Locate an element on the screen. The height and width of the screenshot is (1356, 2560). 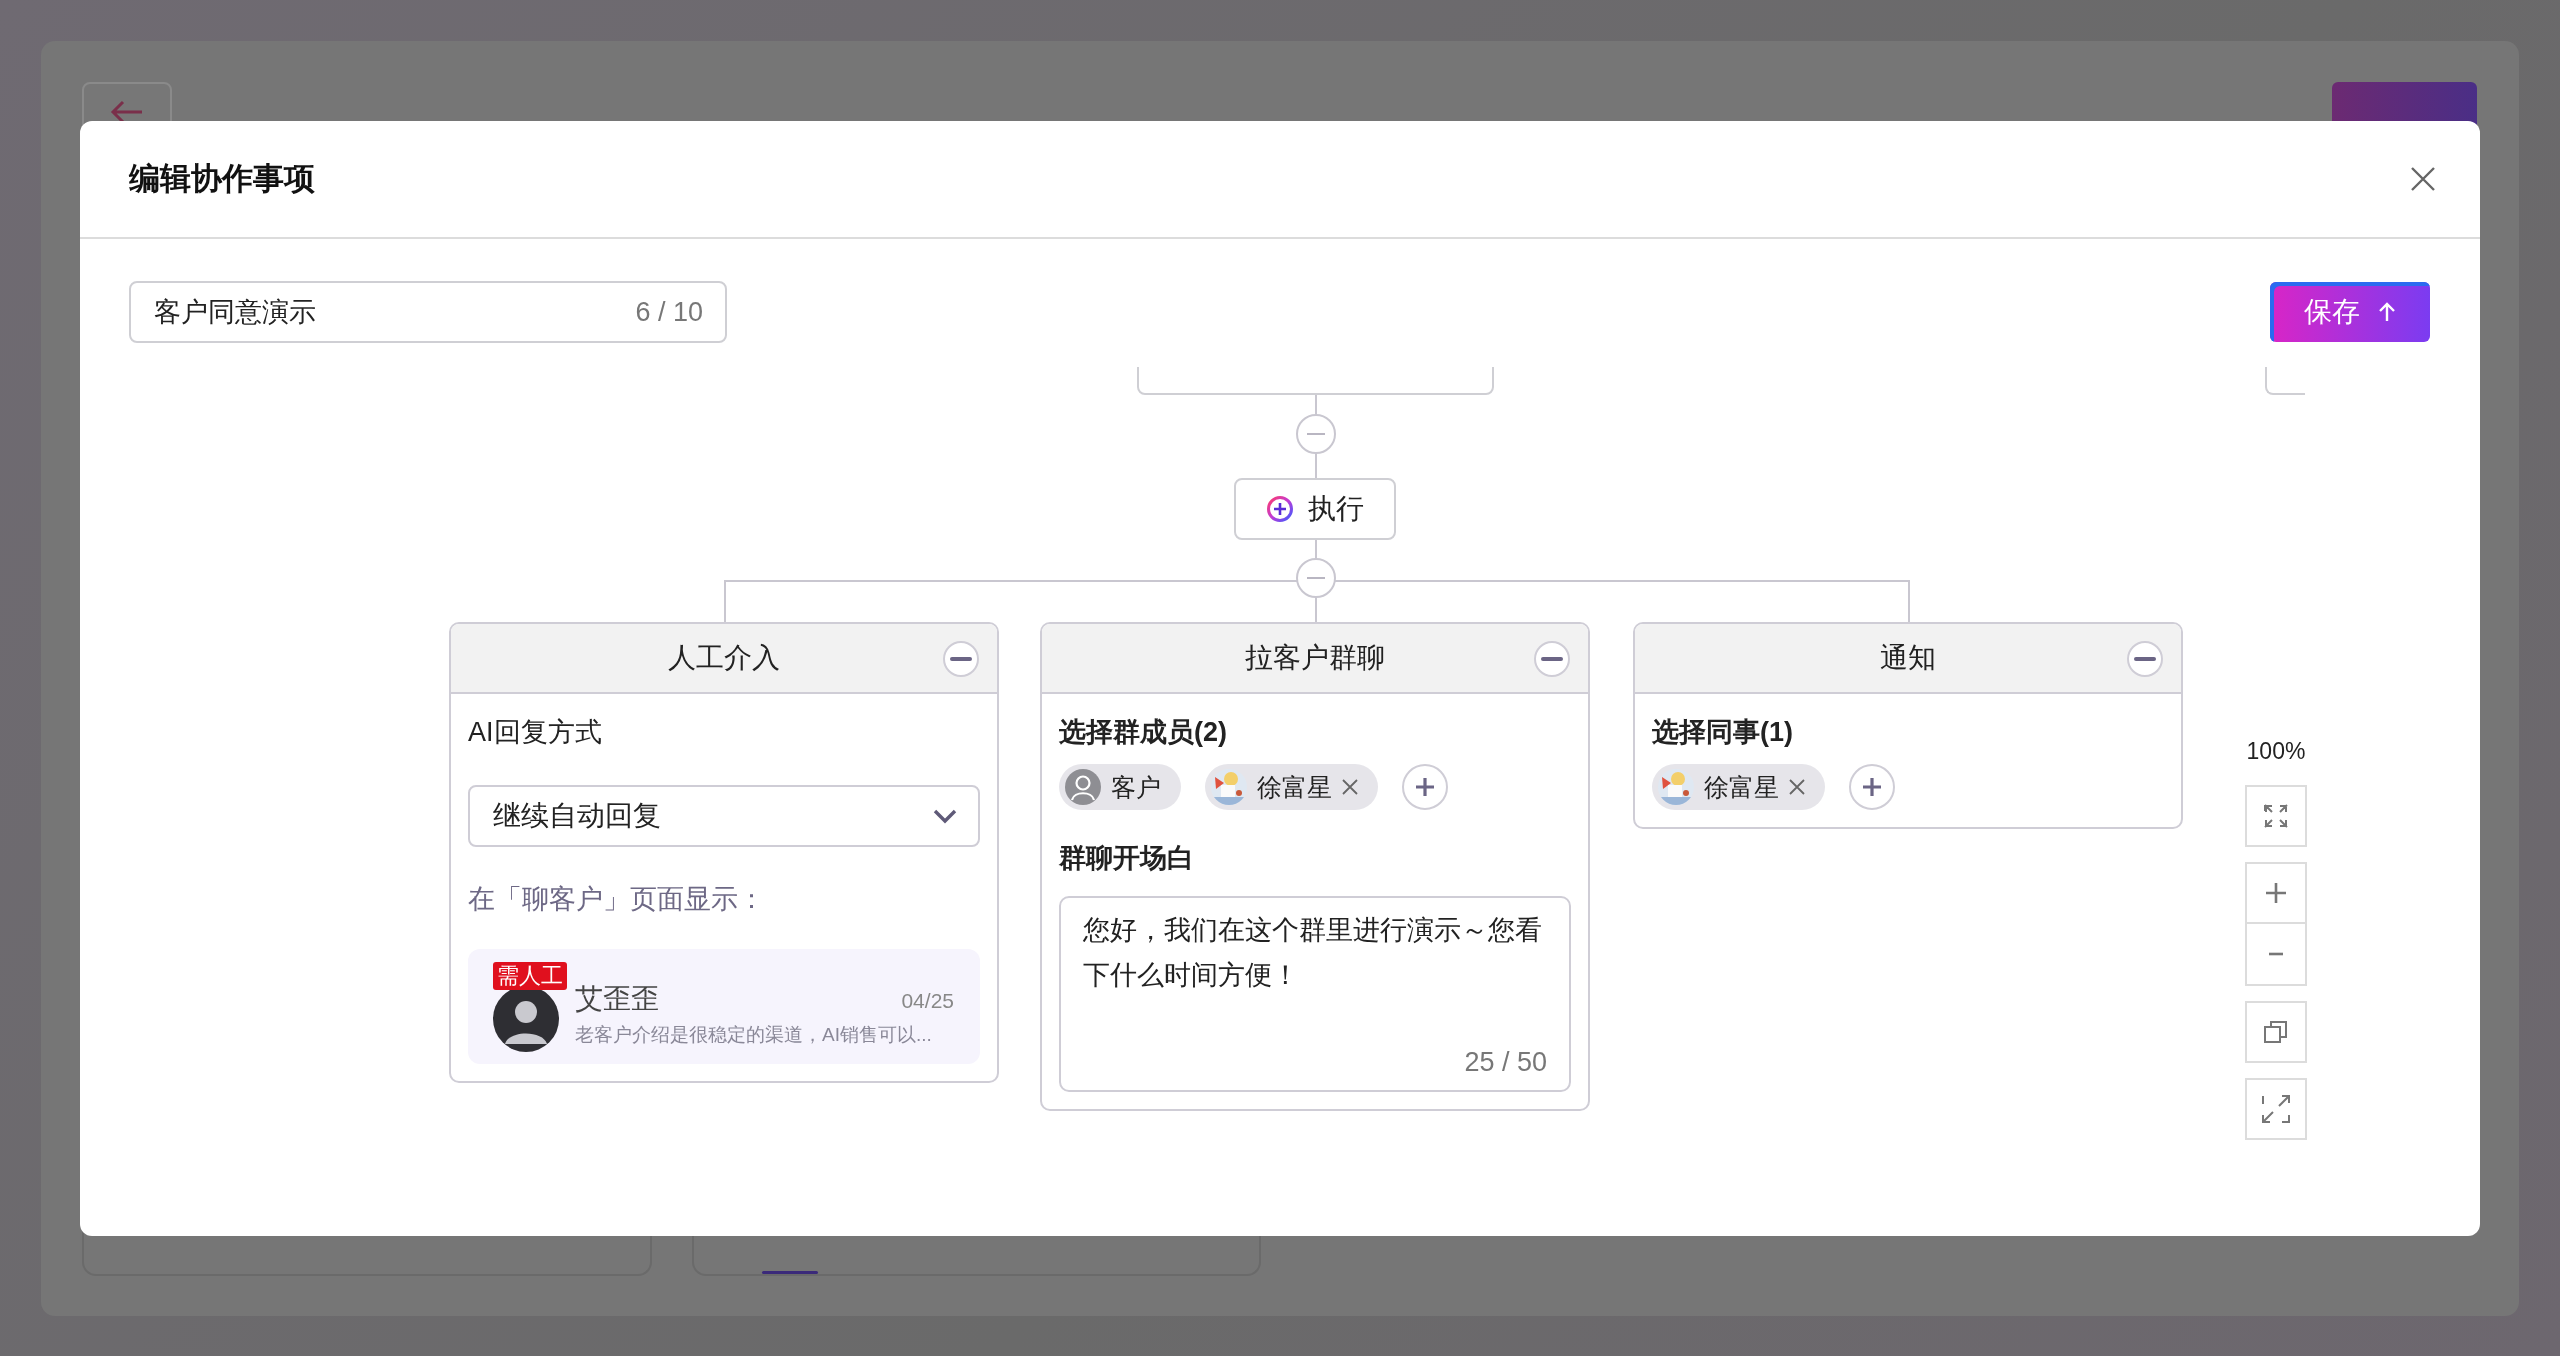
preview-label: 在「聊客户」页面显示： is located at coordinates (616, 899).